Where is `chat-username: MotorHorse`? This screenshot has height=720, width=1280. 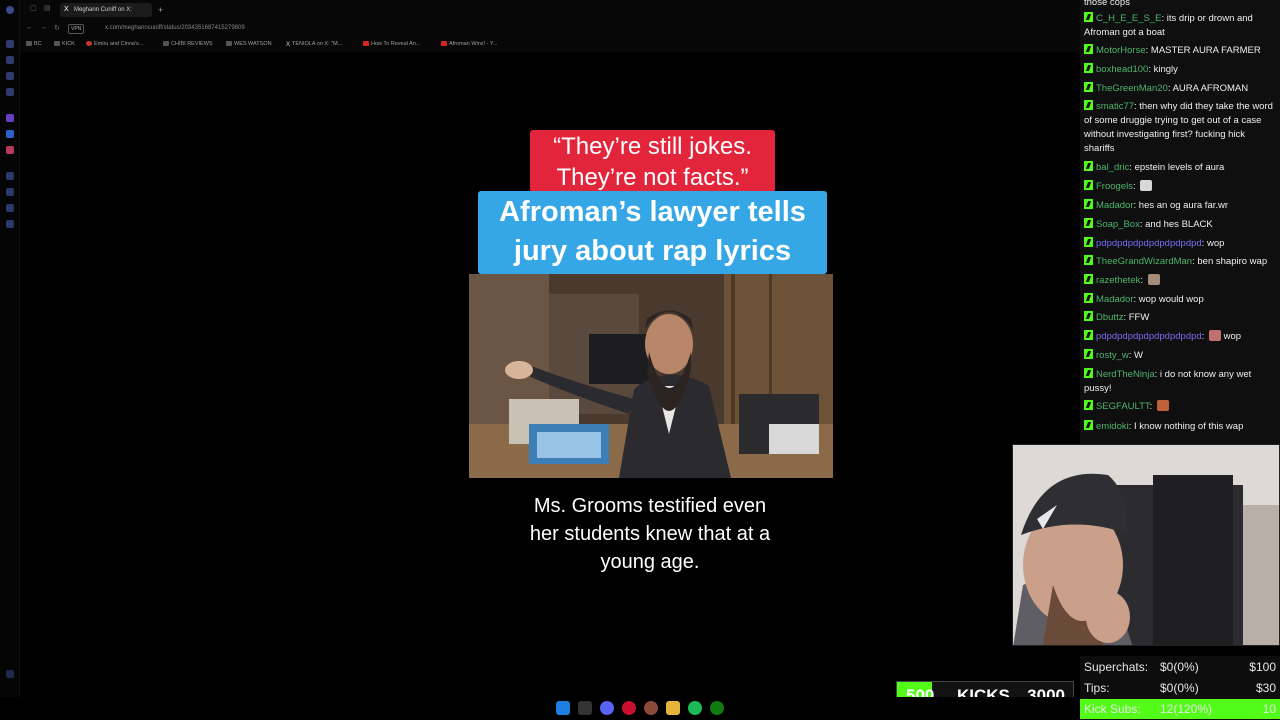 chat-username: MotorHorse is located at coordinates (1121, 50).